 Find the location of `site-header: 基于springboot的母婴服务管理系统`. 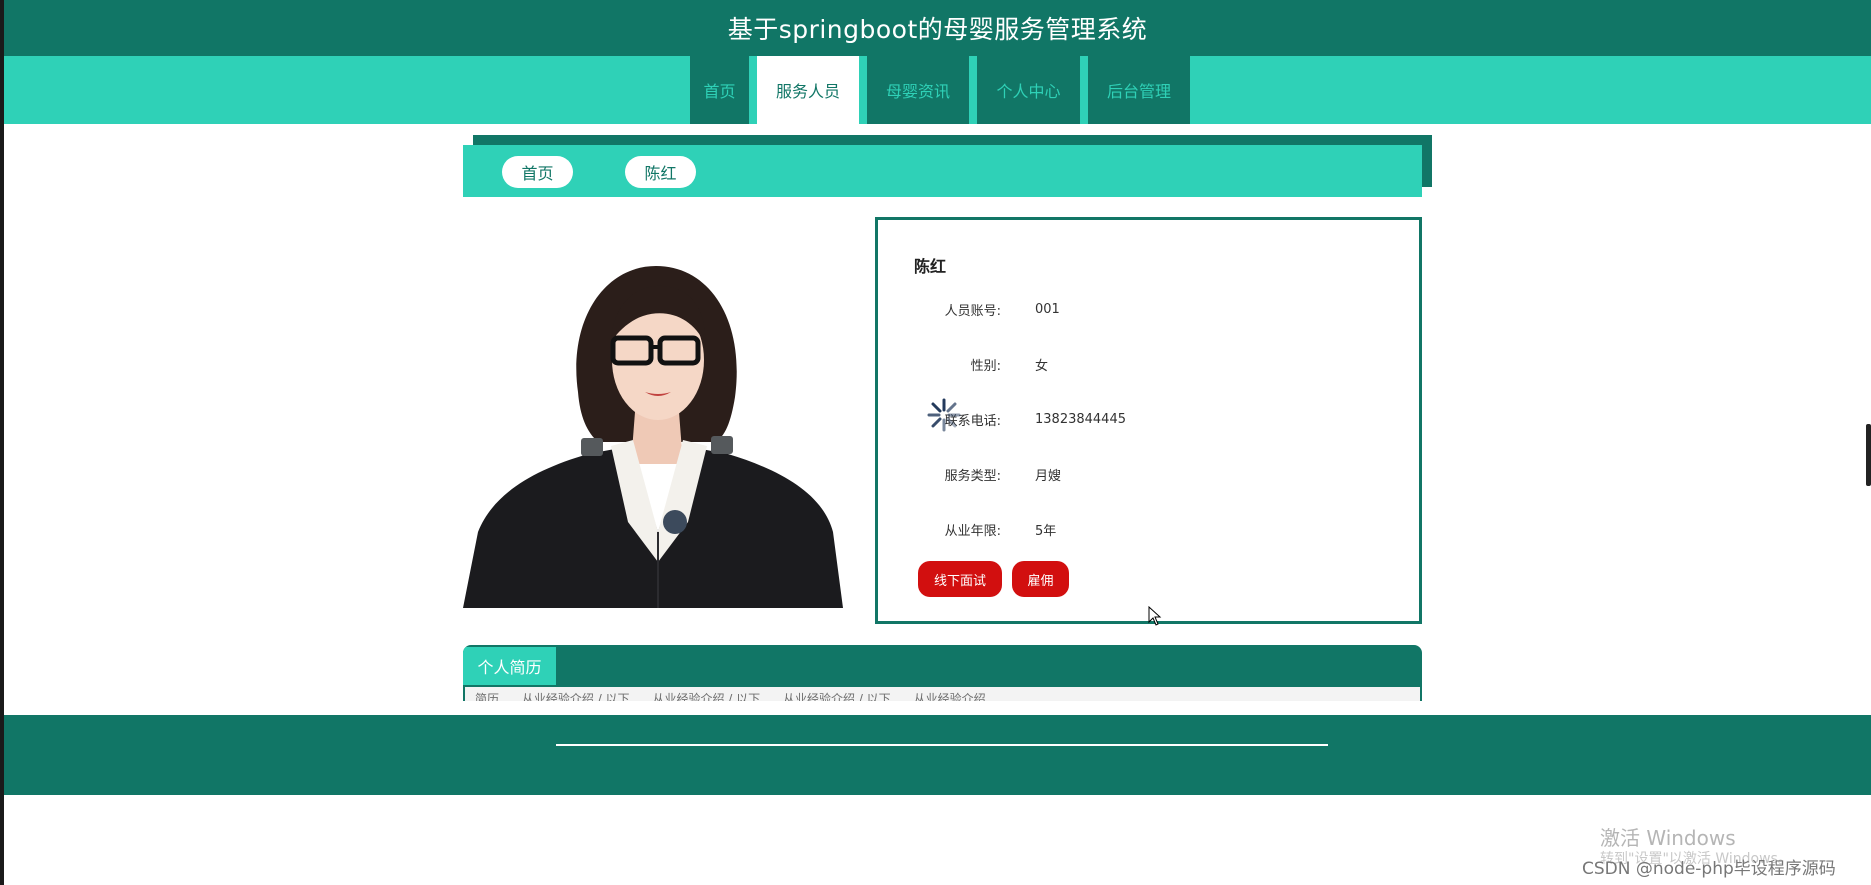

site-header: 基于springboot的母婴服务管理系统 is located at coordinates (937, 28).